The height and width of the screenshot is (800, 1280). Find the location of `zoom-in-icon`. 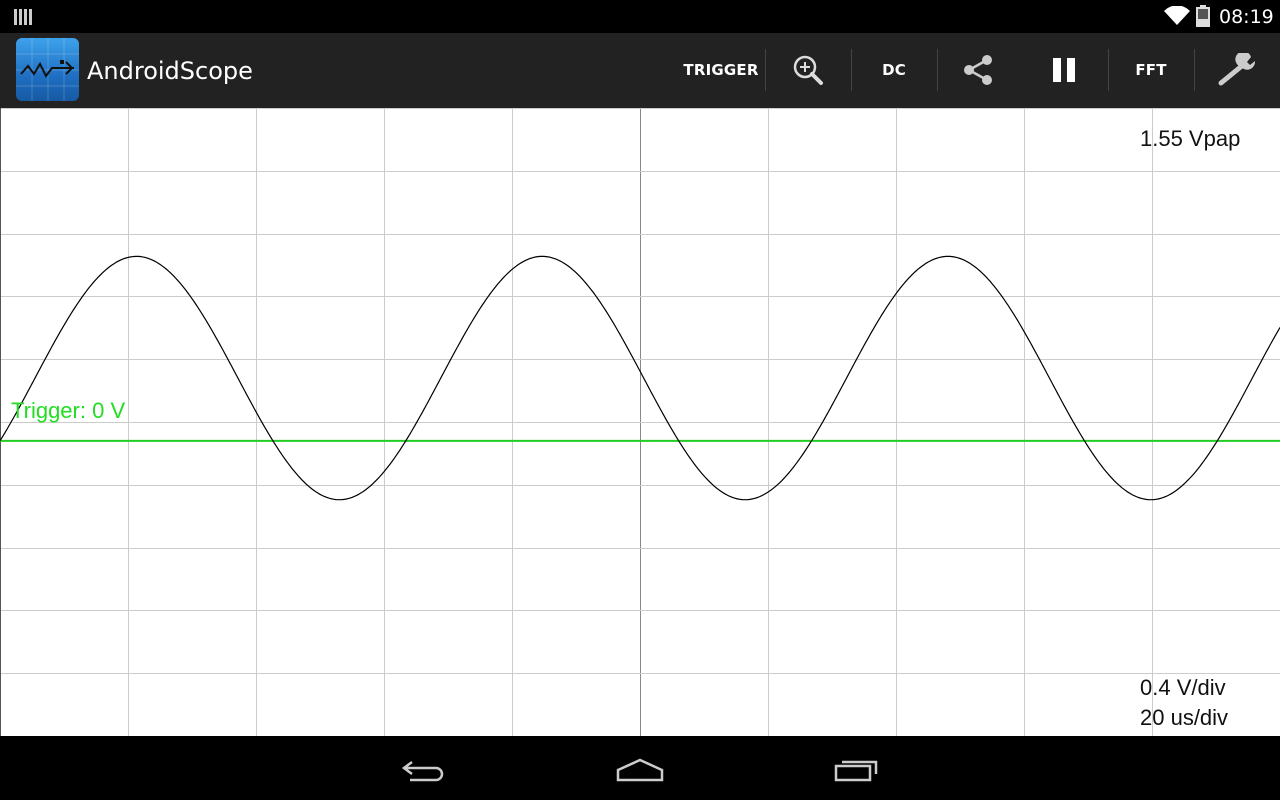

zoom-in-icon is located at coordinates (808, 70).